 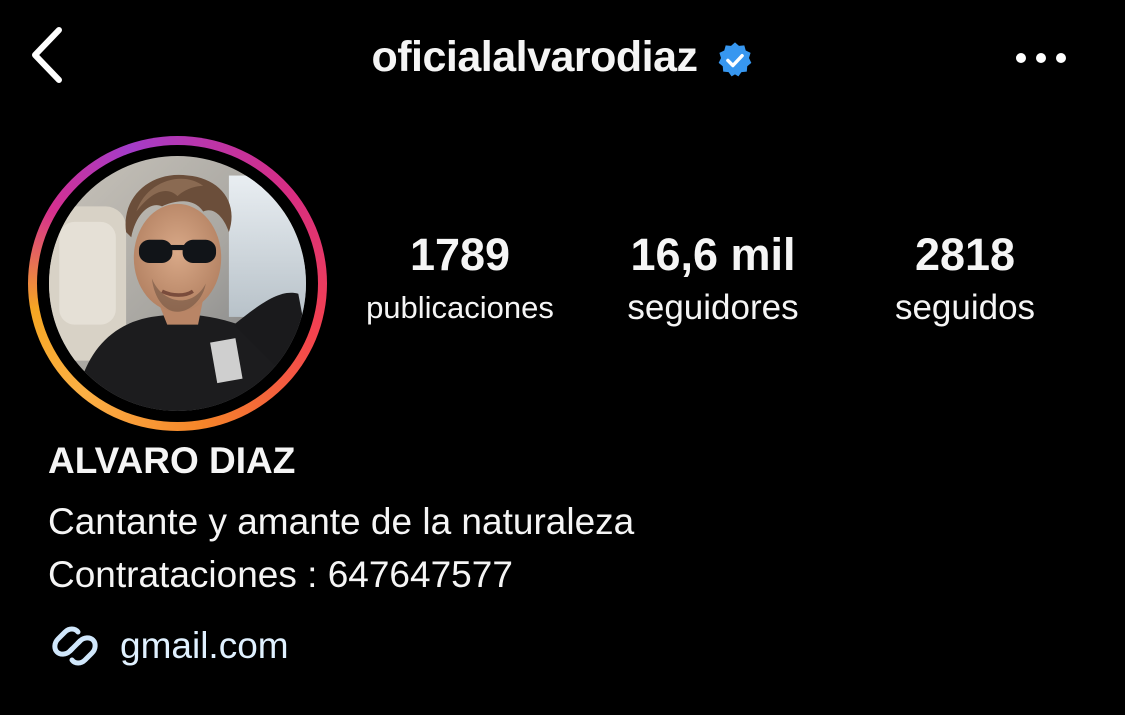 What do you see at coordinates (75, 646) in the screenshot?
I see `link-icon` at bounding box center [75, 646].